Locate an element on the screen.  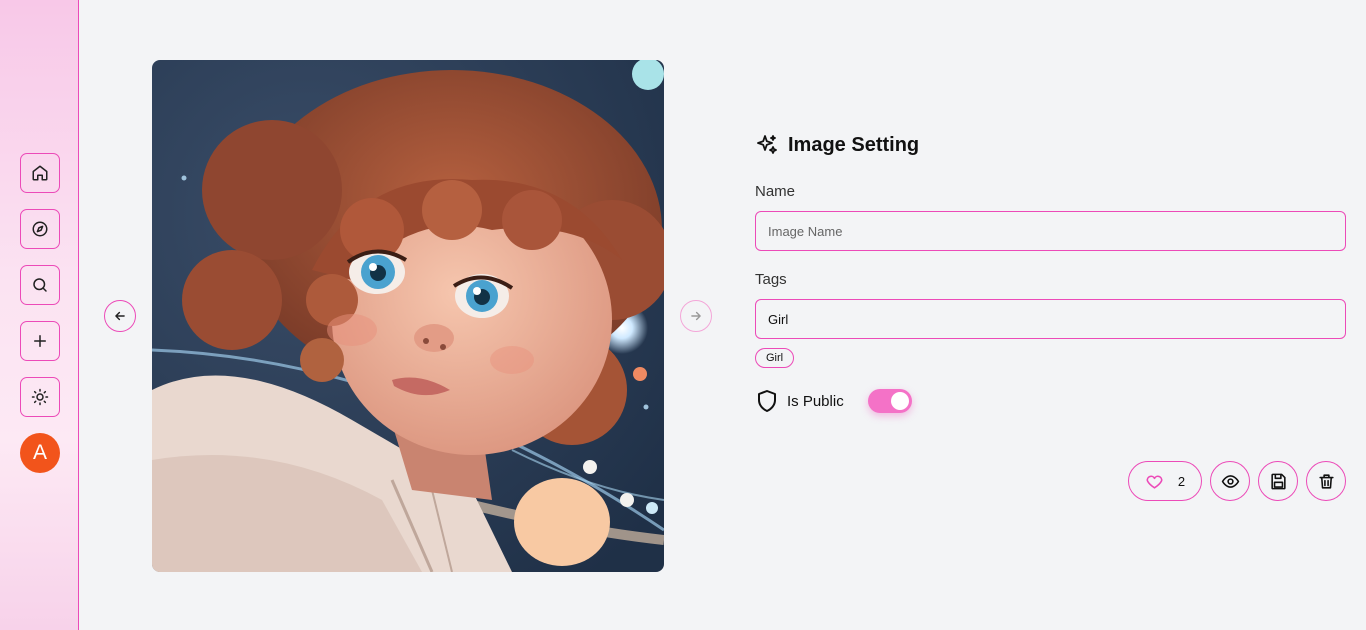
home-icon is located at coordinates (40, 173).